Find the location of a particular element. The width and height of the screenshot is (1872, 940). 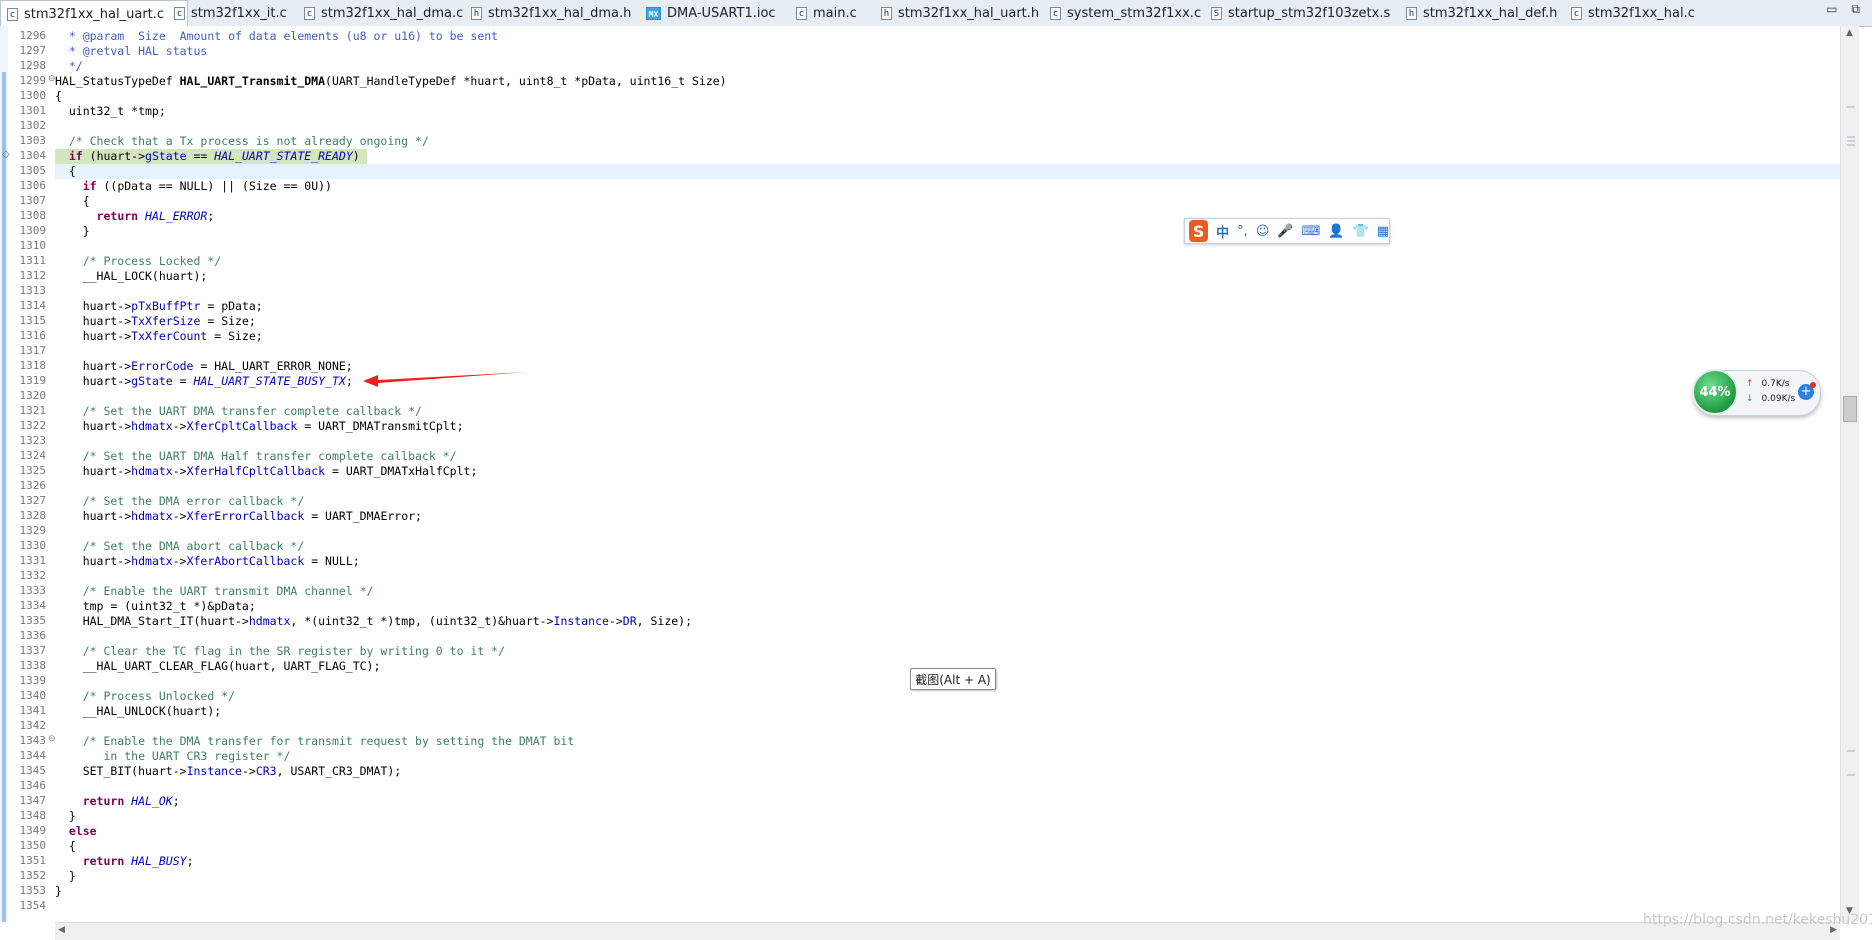

code-line: else is located at coordinates (947, 831).